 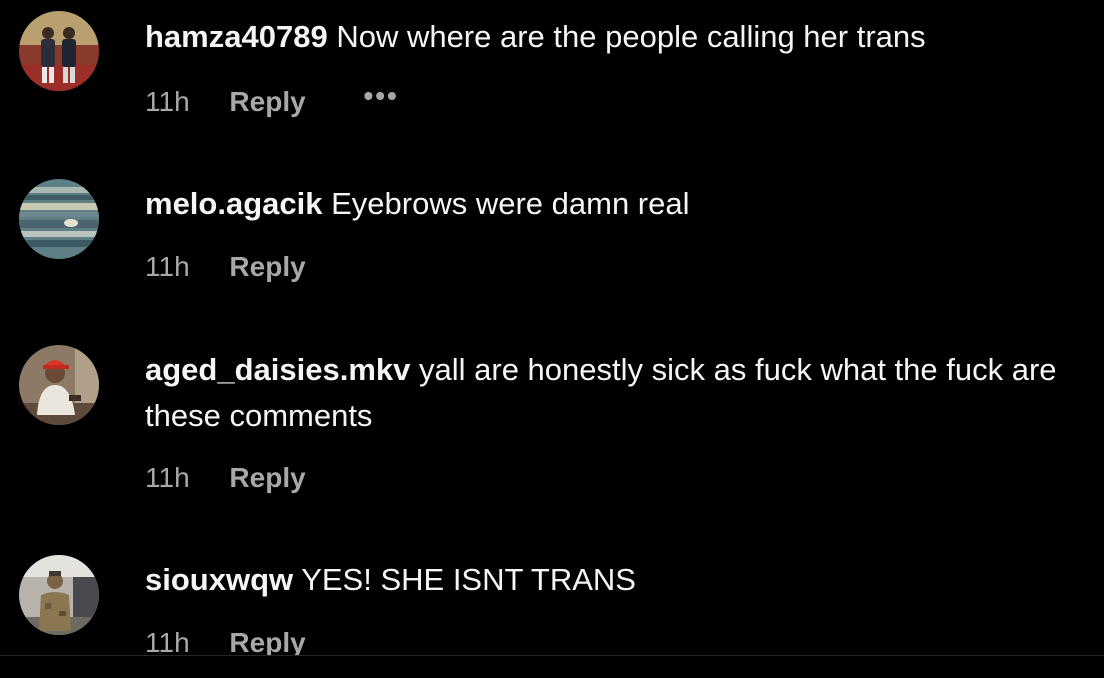 I want to click on bottom-bar, so click(x=552, y=667).